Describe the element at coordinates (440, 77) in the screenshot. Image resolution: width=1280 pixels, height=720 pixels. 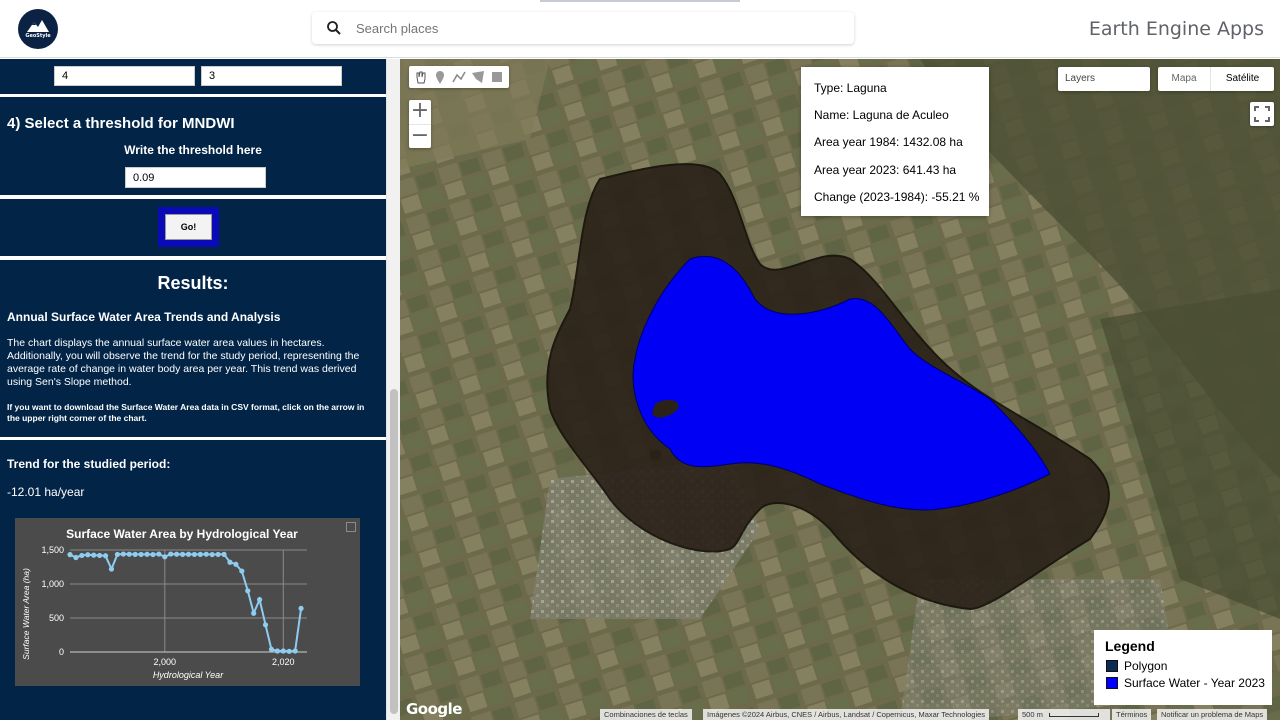
I see `marker-icon` at that location.